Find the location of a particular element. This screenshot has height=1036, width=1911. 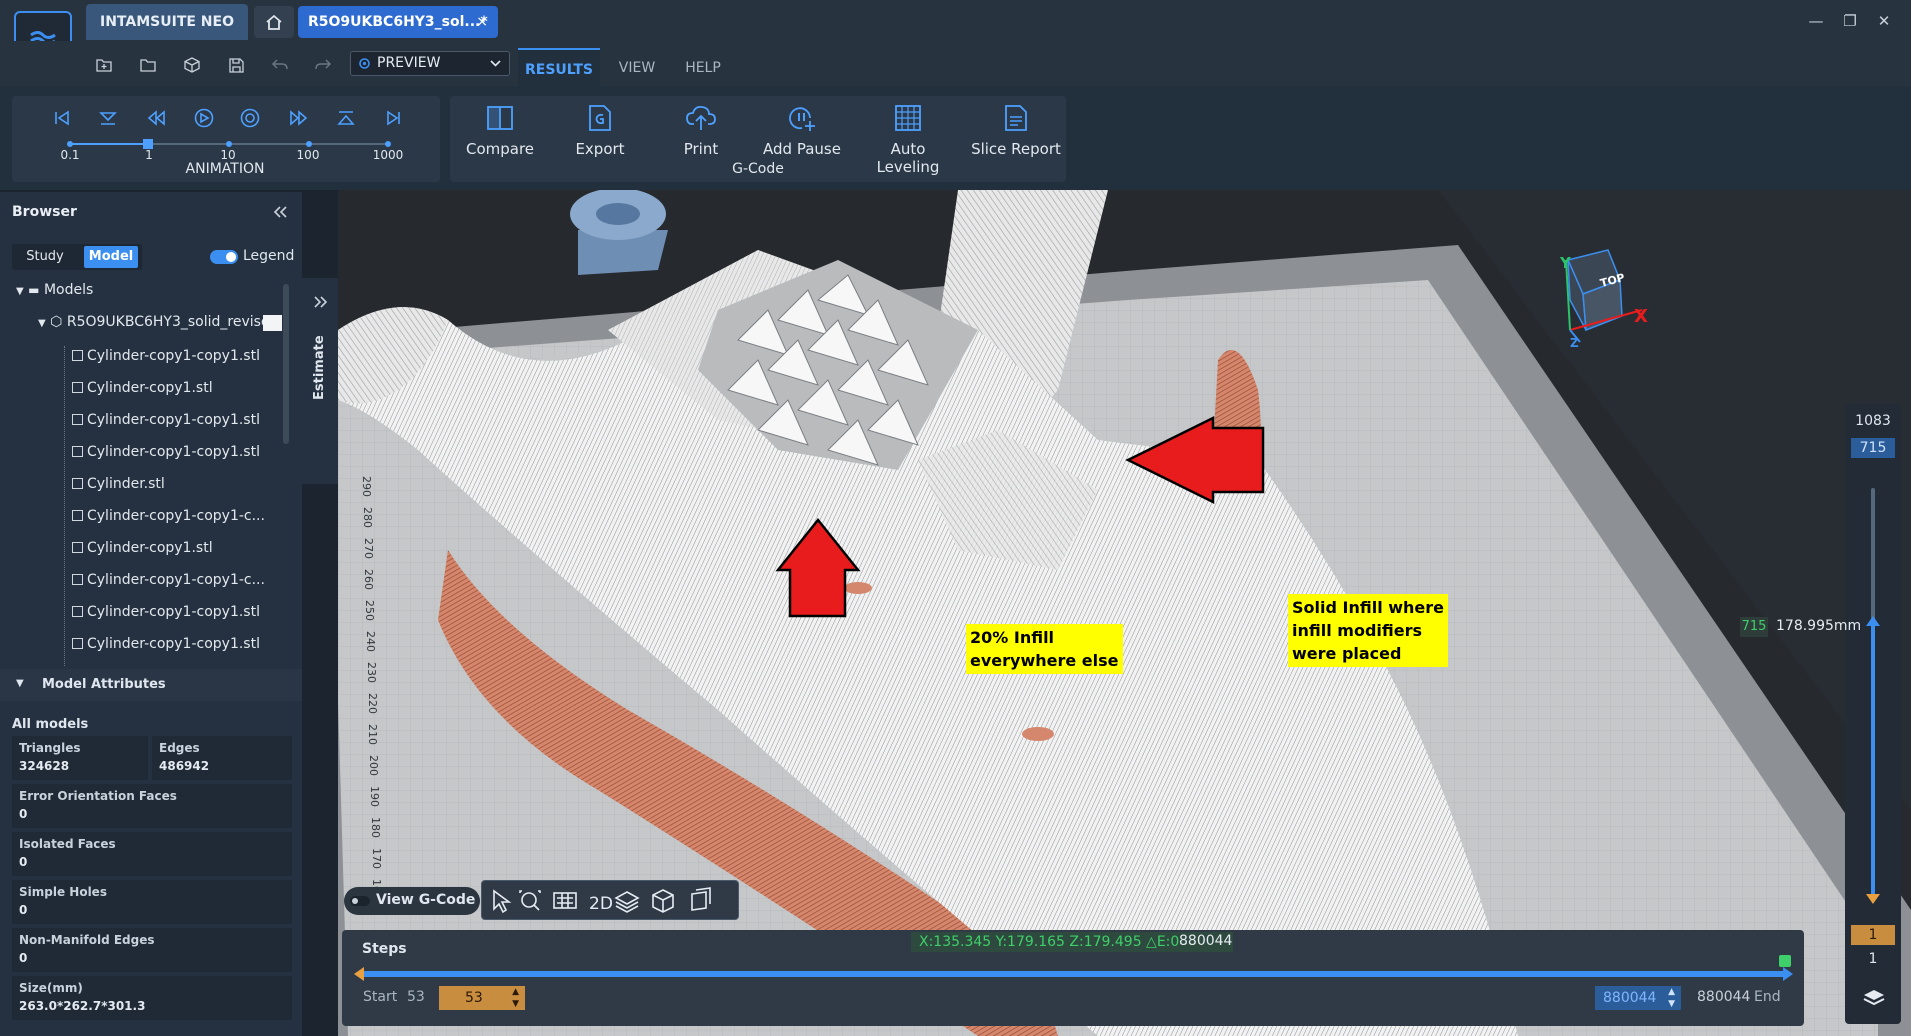

speed-100: 100 is located at coordinates (308, 155).